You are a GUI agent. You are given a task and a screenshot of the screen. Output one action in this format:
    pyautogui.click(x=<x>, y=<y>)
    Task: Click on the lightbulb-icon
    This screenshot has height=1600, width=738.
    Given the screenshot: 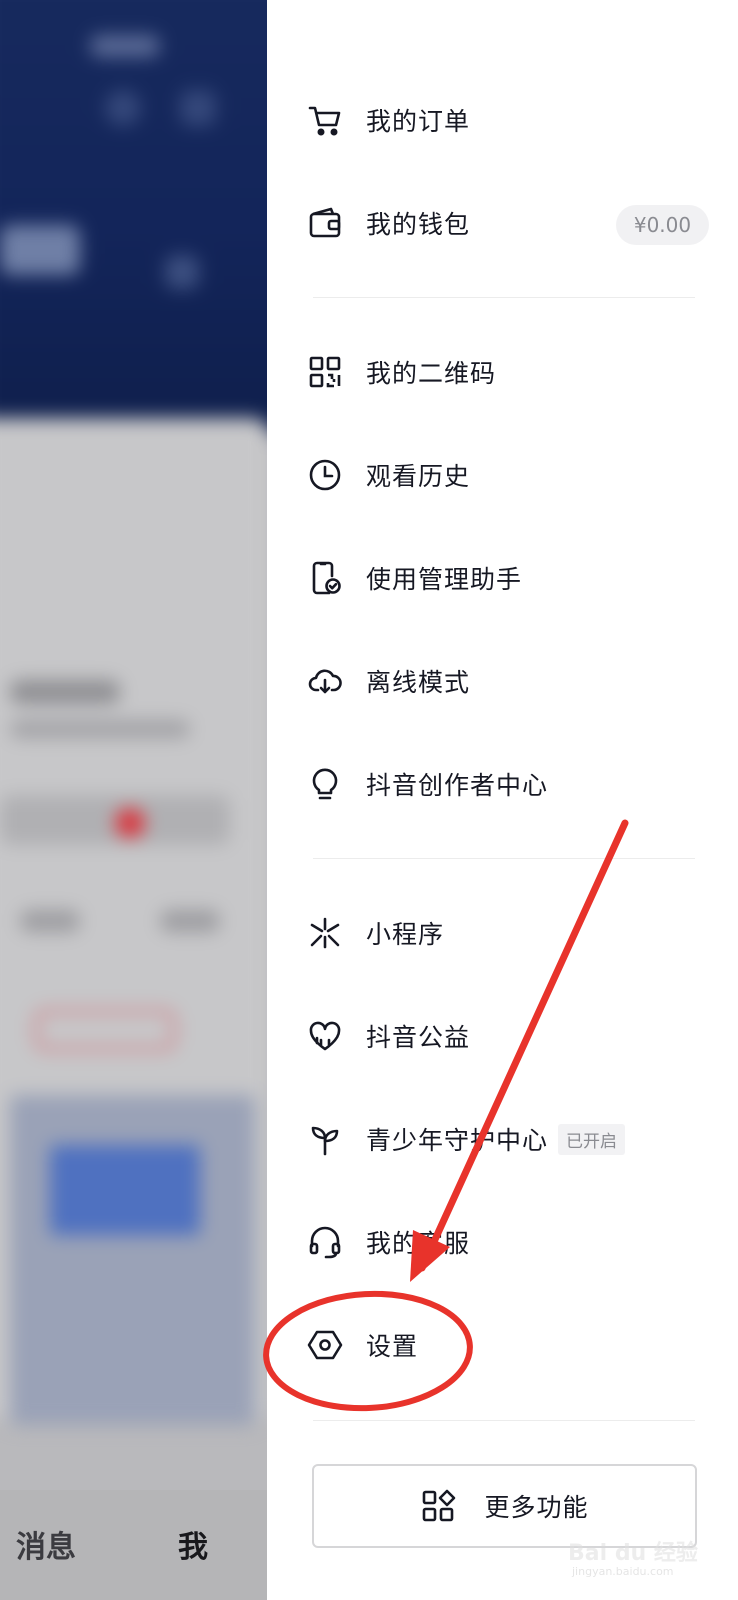 What is the action you would take?
    pyautogui.click(x=325, y=784)
    